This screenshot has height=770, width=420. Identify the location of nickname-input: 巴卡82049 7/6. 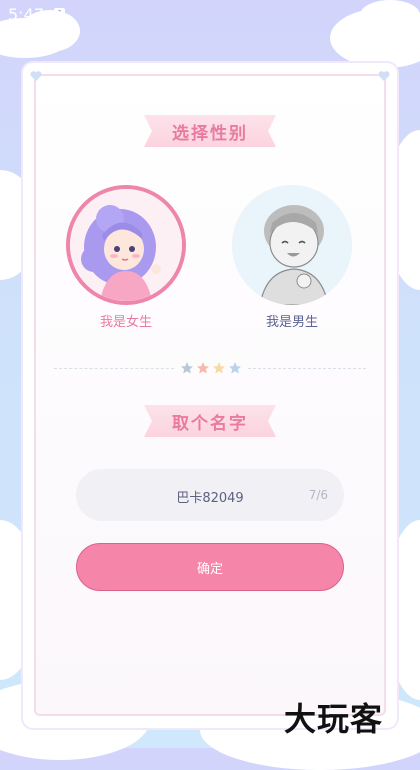
(210, 495).